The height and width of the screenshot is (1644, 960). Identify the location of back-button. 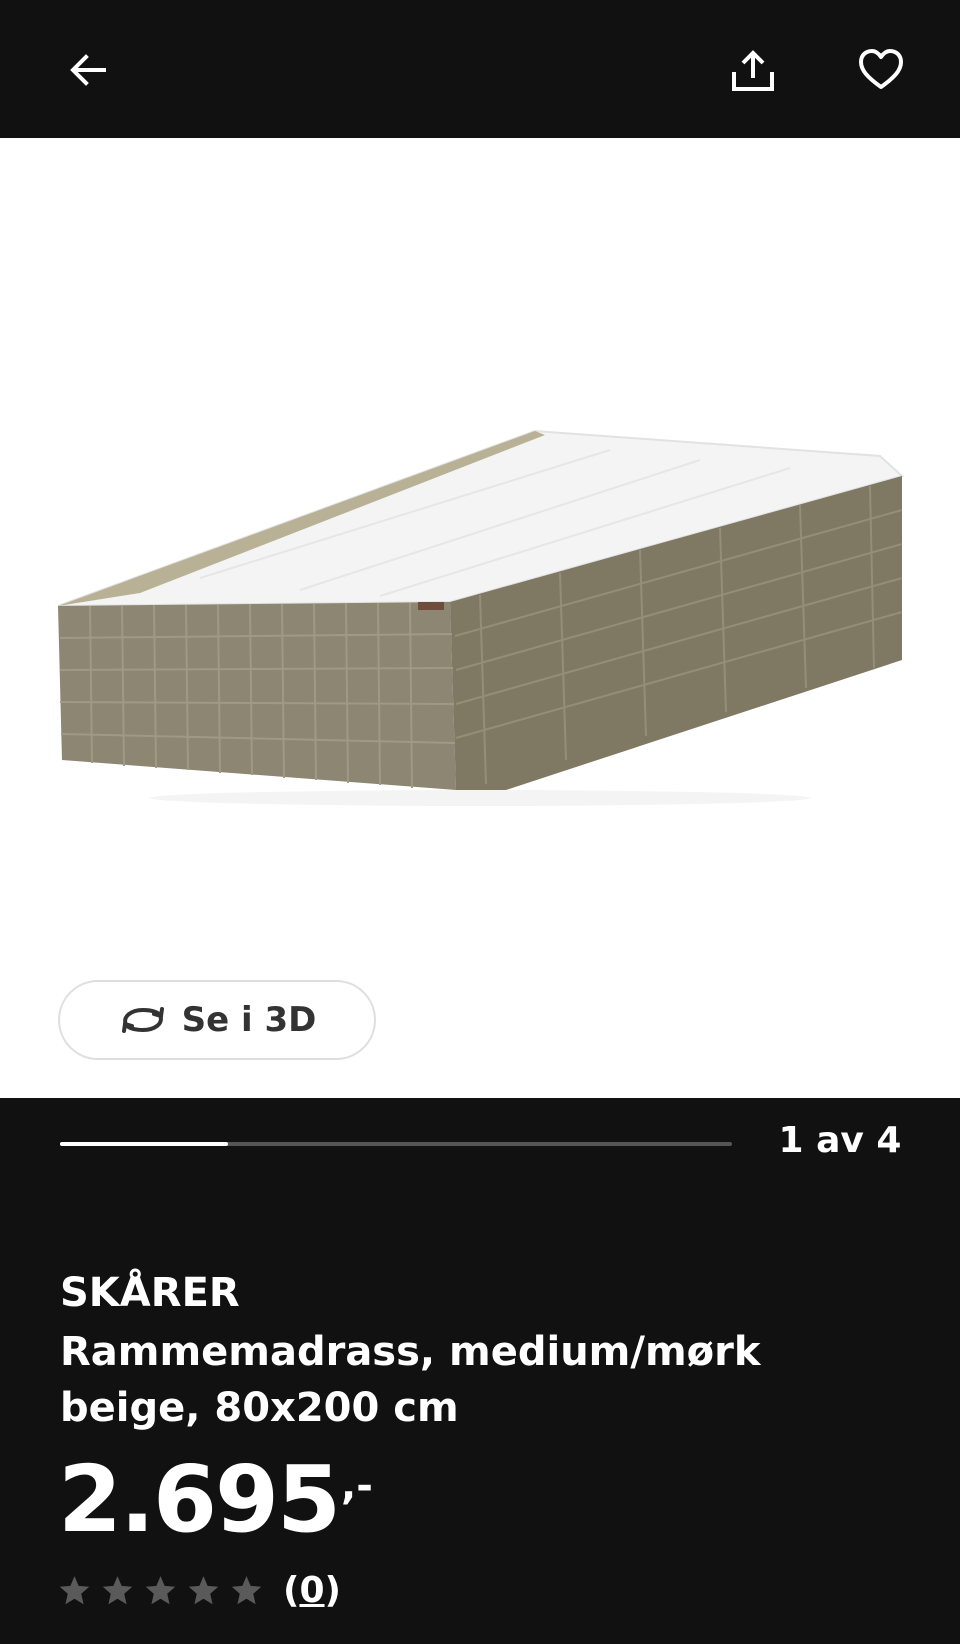
(88, 70).